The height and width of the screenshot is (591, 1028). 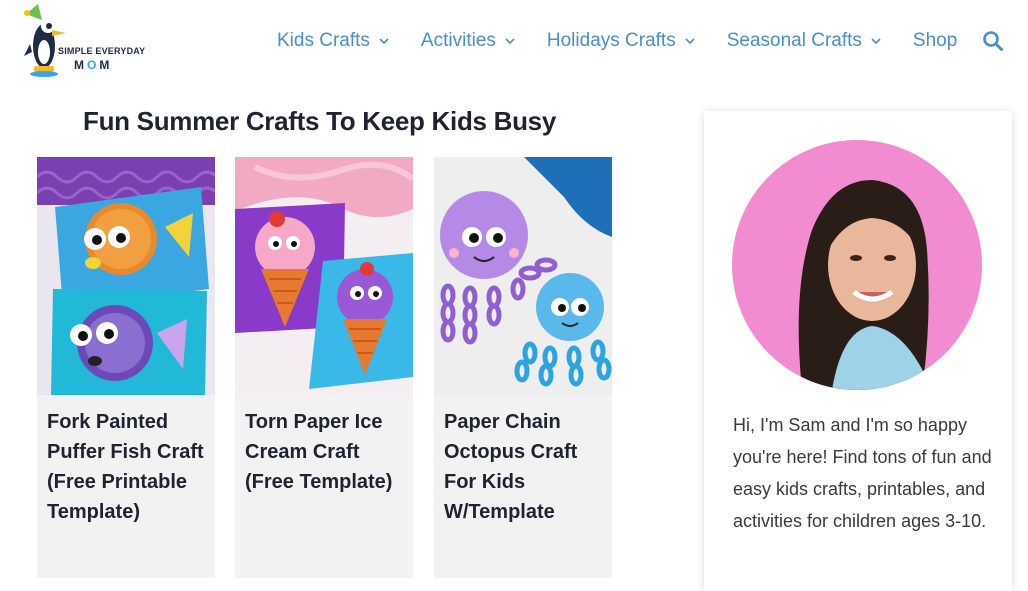 What do you see at coordinates (319, 121) in the screenshot?
I see `section-title: Fun Summer Crafts To Keep Kids Busy` at bounding box center [319, 121].